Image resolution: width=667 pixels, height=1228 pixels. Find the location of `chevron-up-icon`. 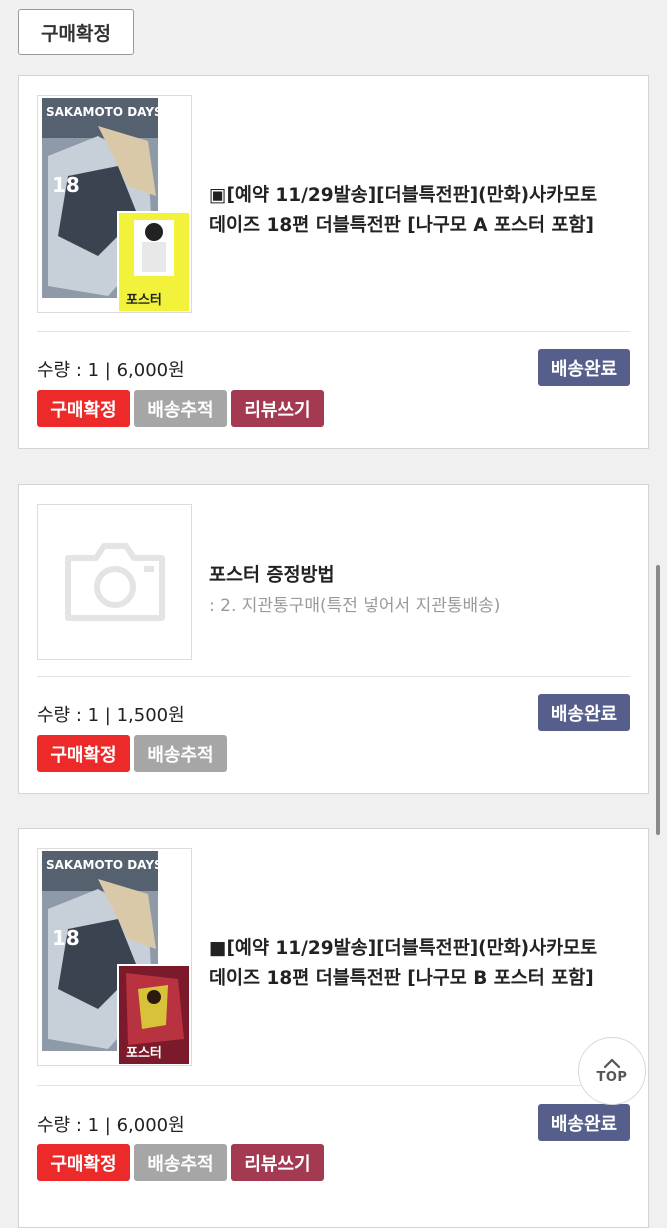

chevron-up-icon is located at coordinates (612, 1063).